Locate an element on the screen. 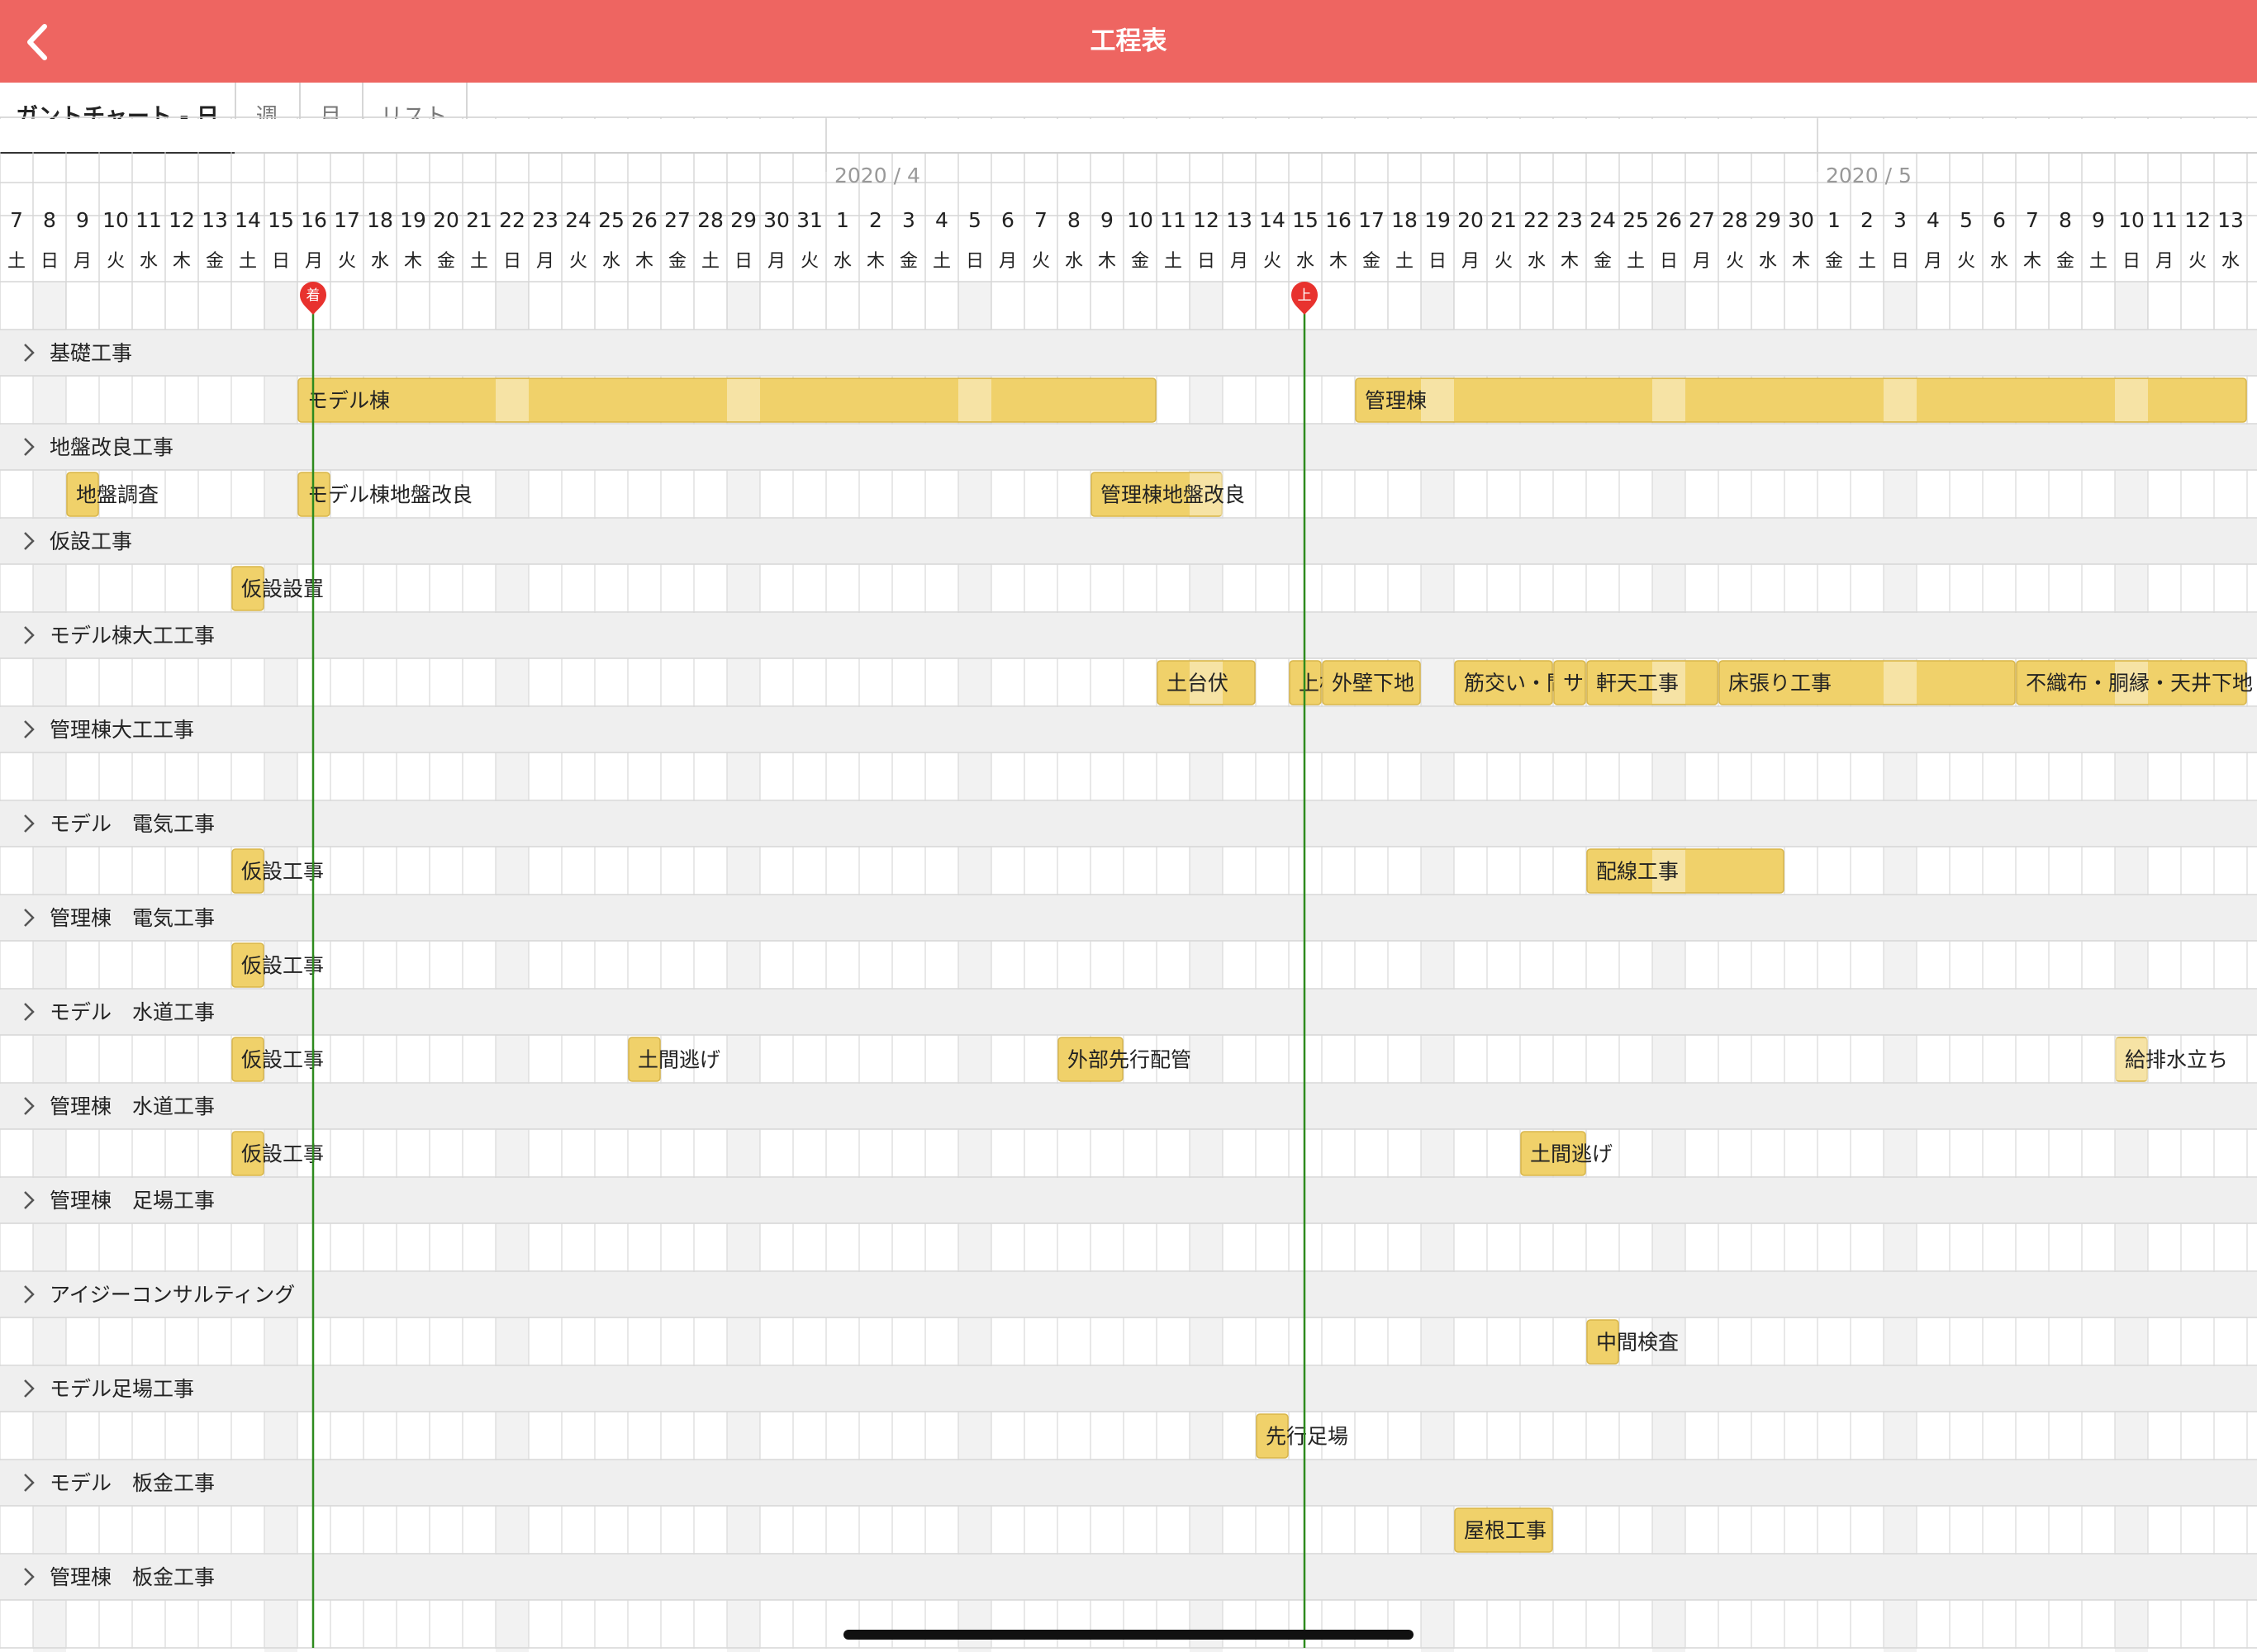 This screenshot has width=2257, height=1652. task-bar: 土台伏 is located at coordinates (1206, 682).